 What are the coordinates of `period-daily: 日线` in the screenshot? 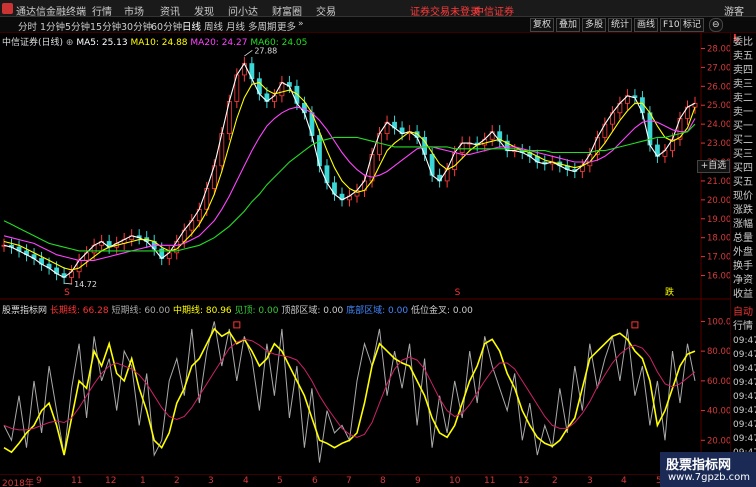 It's located at (191, 26).